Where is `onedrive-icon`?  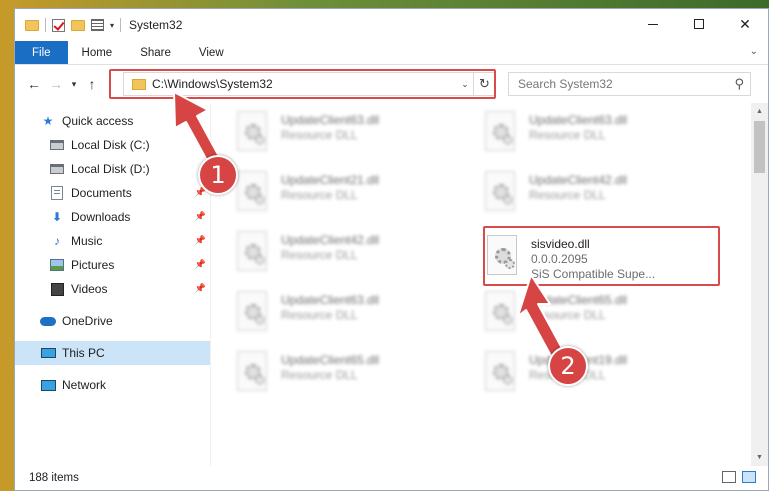
onedrive-icon is located at coordinates (48, 321).